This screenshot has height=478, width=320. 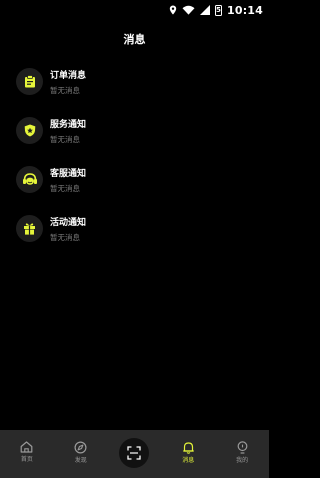 I want to click on customer-service-headset-icon, so click(x=29, y=179).